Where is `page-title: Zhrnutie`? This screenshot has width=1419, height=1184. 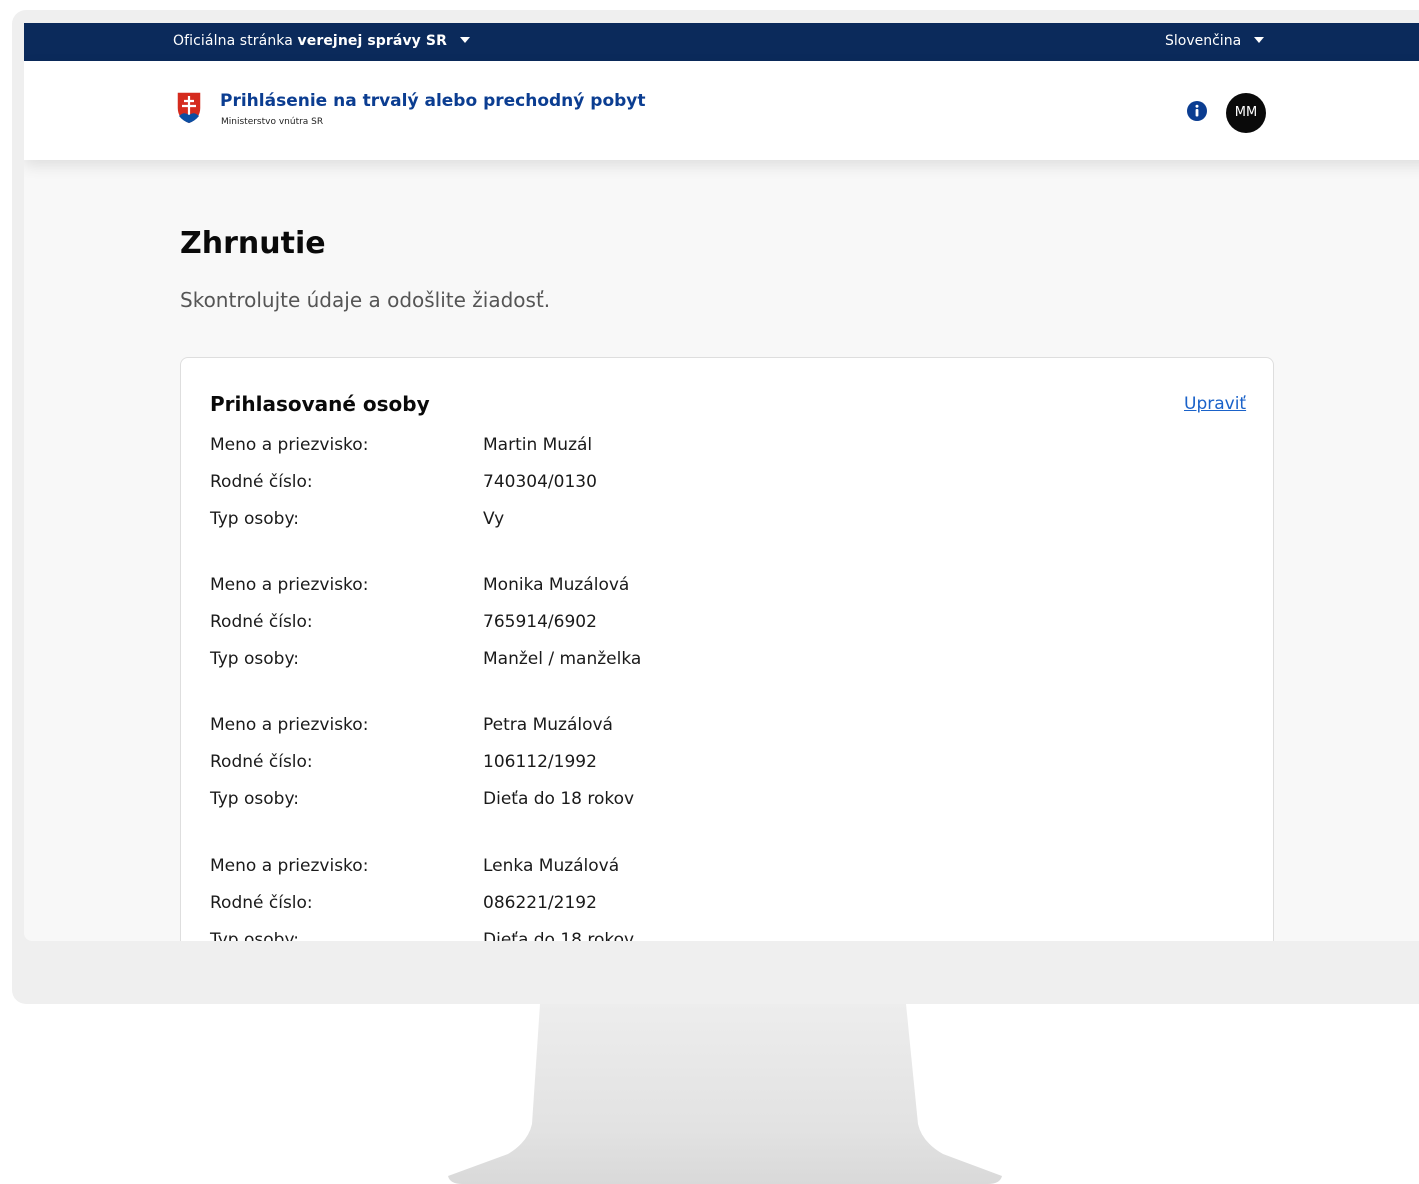 page-title: Zhrnutie is located at coordinates (253, 243).